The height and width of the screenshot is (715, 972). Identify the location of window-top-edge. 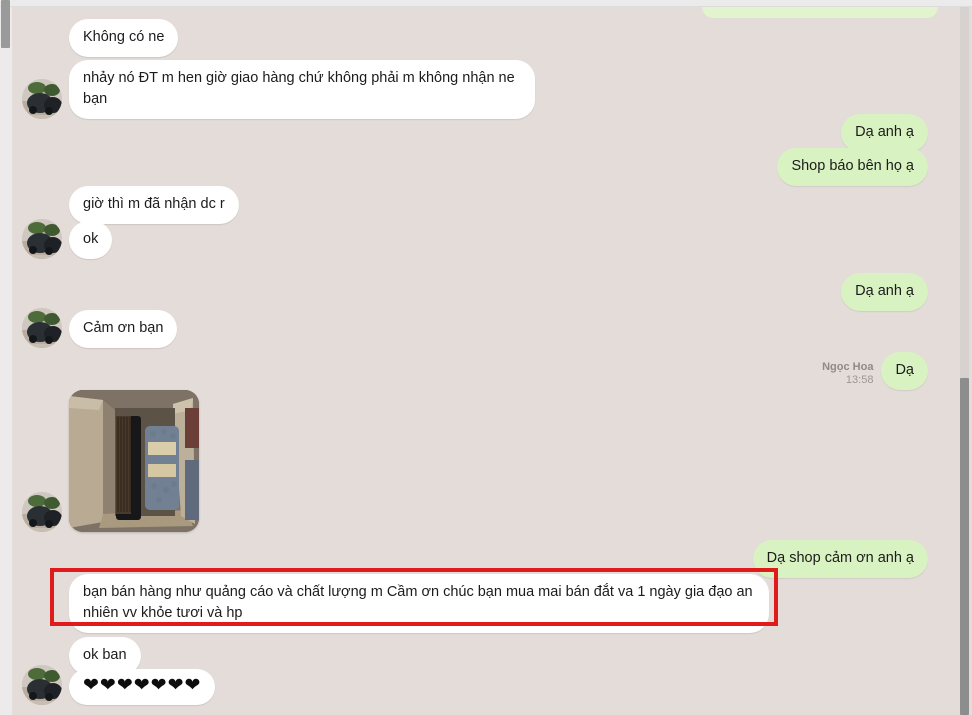
(486, 3).